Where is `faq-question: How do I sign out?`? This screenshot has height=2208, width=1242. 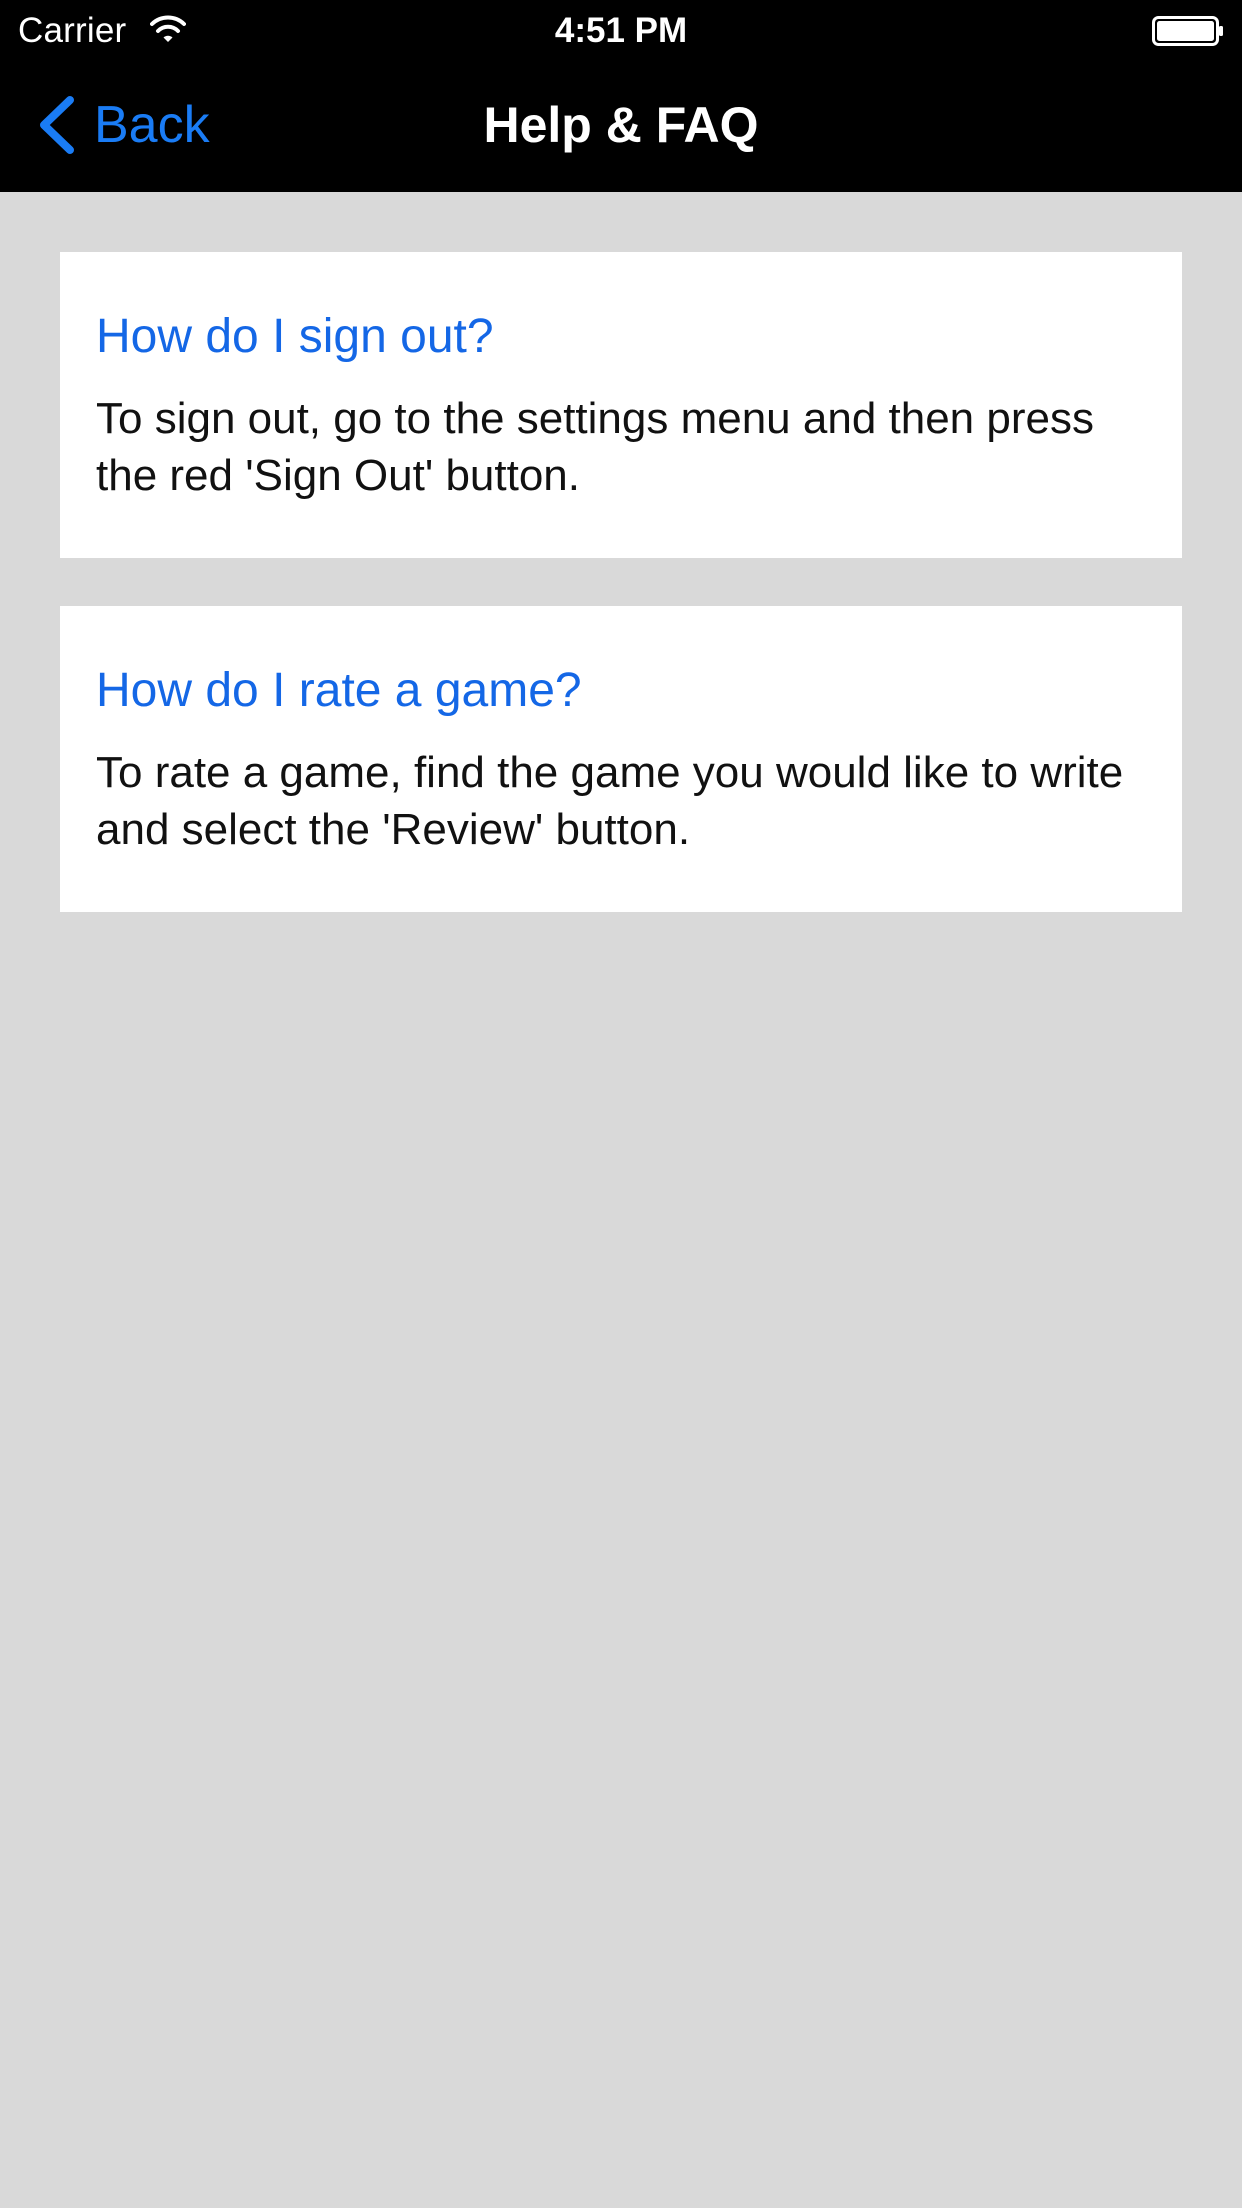 faq-question: How do I sign out? is located at coordinates (295, 336).